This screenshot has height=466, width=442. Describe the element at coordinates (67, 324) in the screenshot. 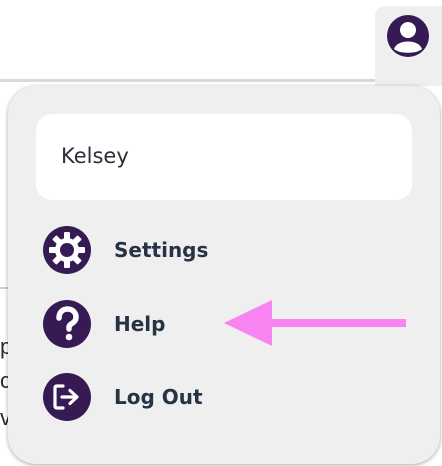

I see `question-icon` at that location.